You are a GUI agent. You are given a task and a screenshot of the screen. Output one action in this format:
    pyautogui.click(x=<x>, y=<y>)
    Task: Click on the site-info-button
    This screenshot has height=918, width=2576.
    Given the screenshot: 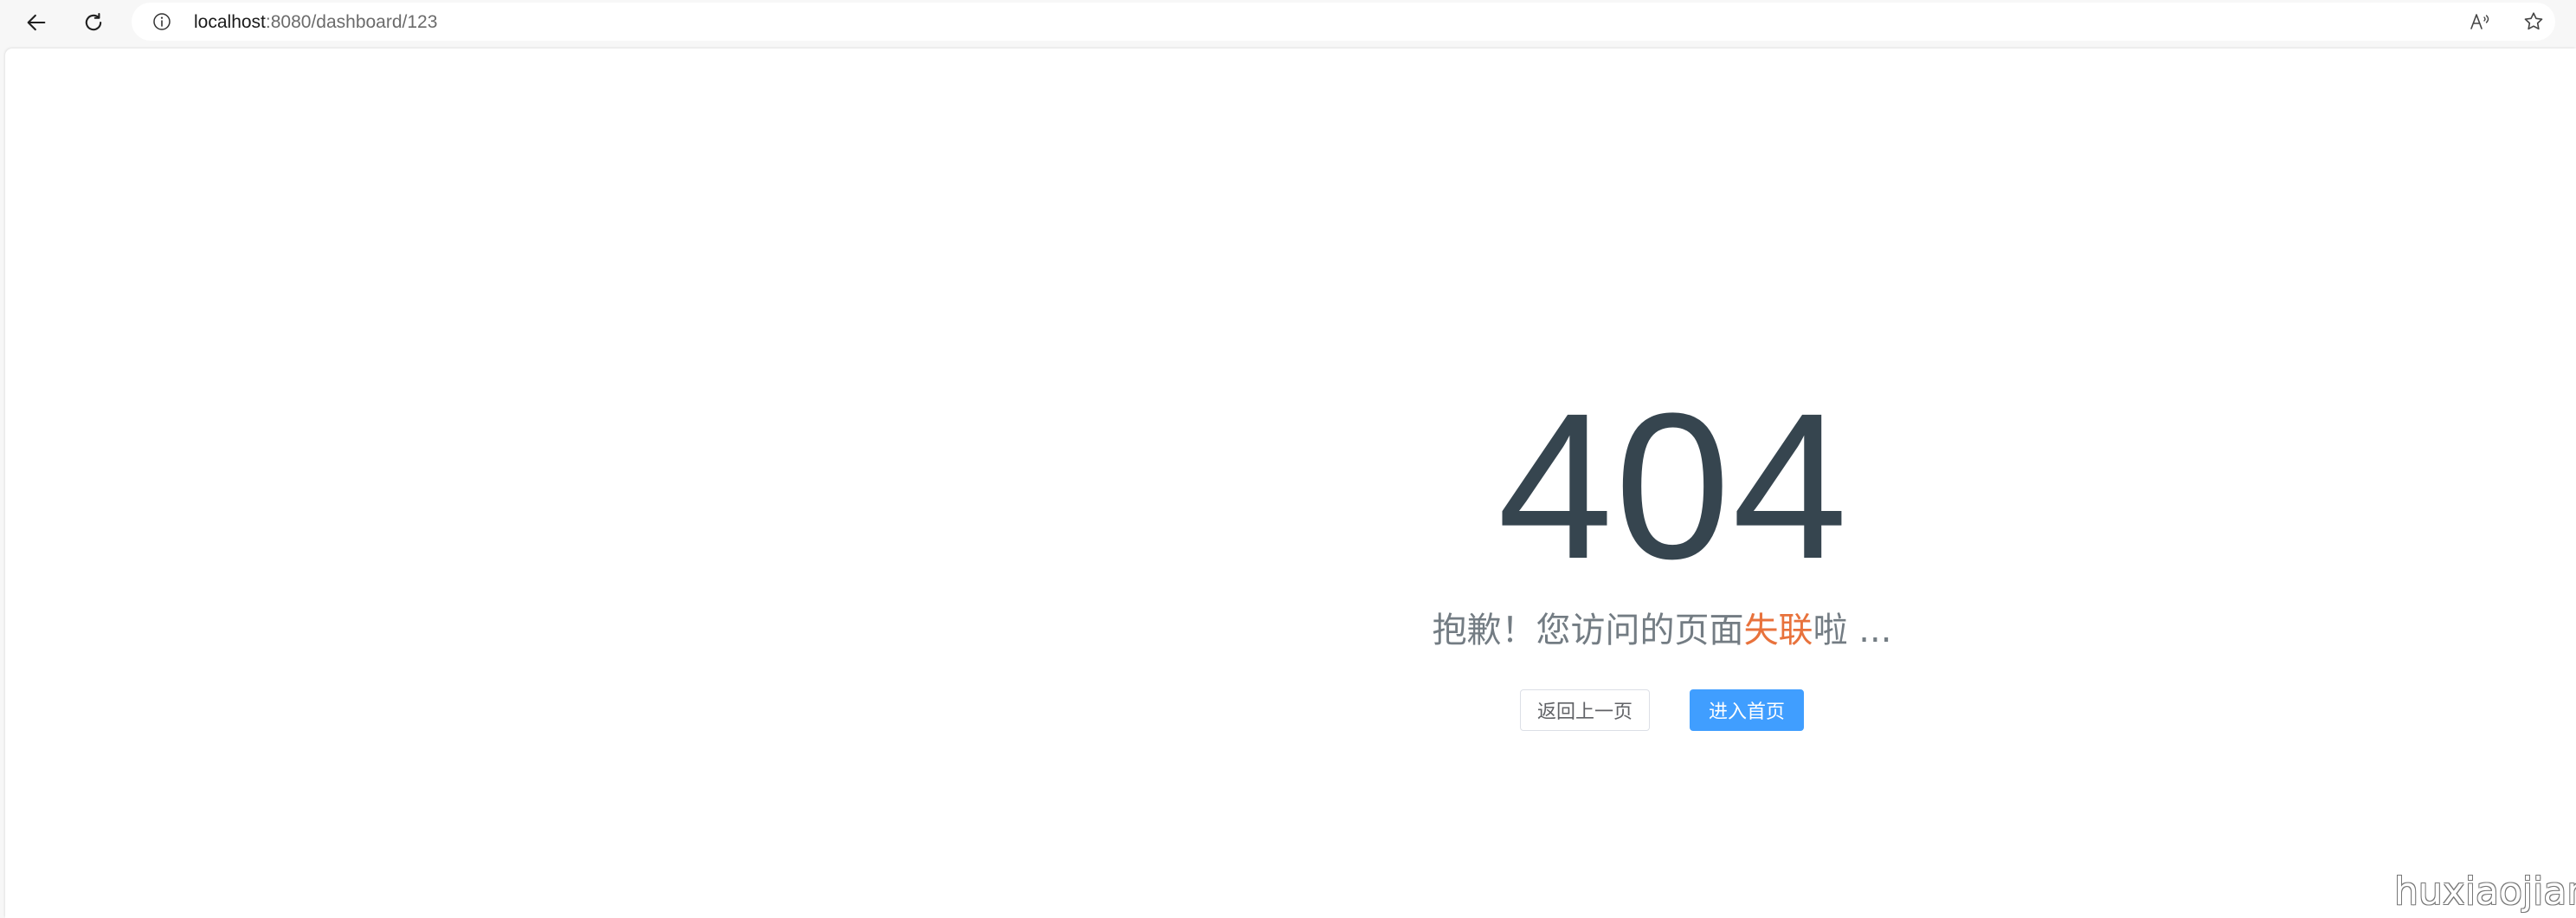 What is the action you would take?
    pyautogui.click(x=162, y=21)
    